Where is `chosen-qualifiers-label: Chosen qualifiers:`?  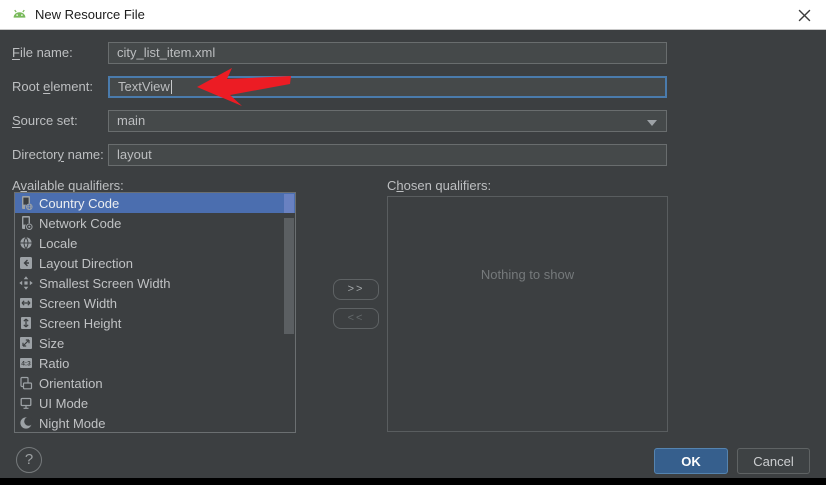
chosen-qualifiers-label: Chosen qualifiers: is located at coordinates (439, 185).